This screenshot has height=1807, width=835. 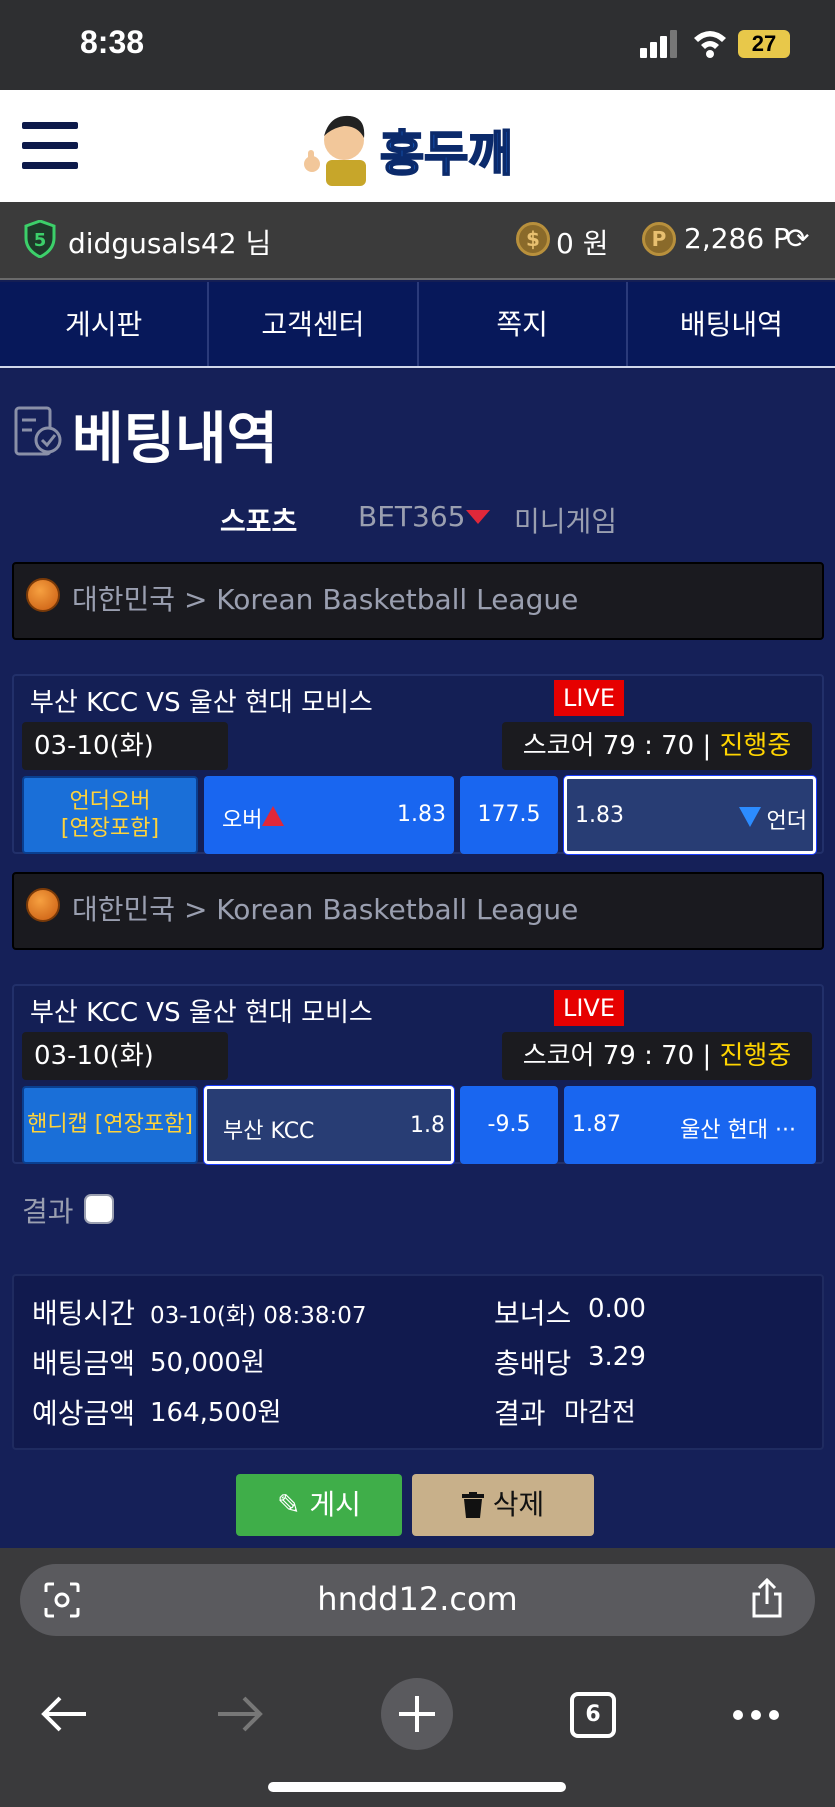 I want to click on bet-type: 핸디캡 [연장포함], so click(x=110, y=1125).